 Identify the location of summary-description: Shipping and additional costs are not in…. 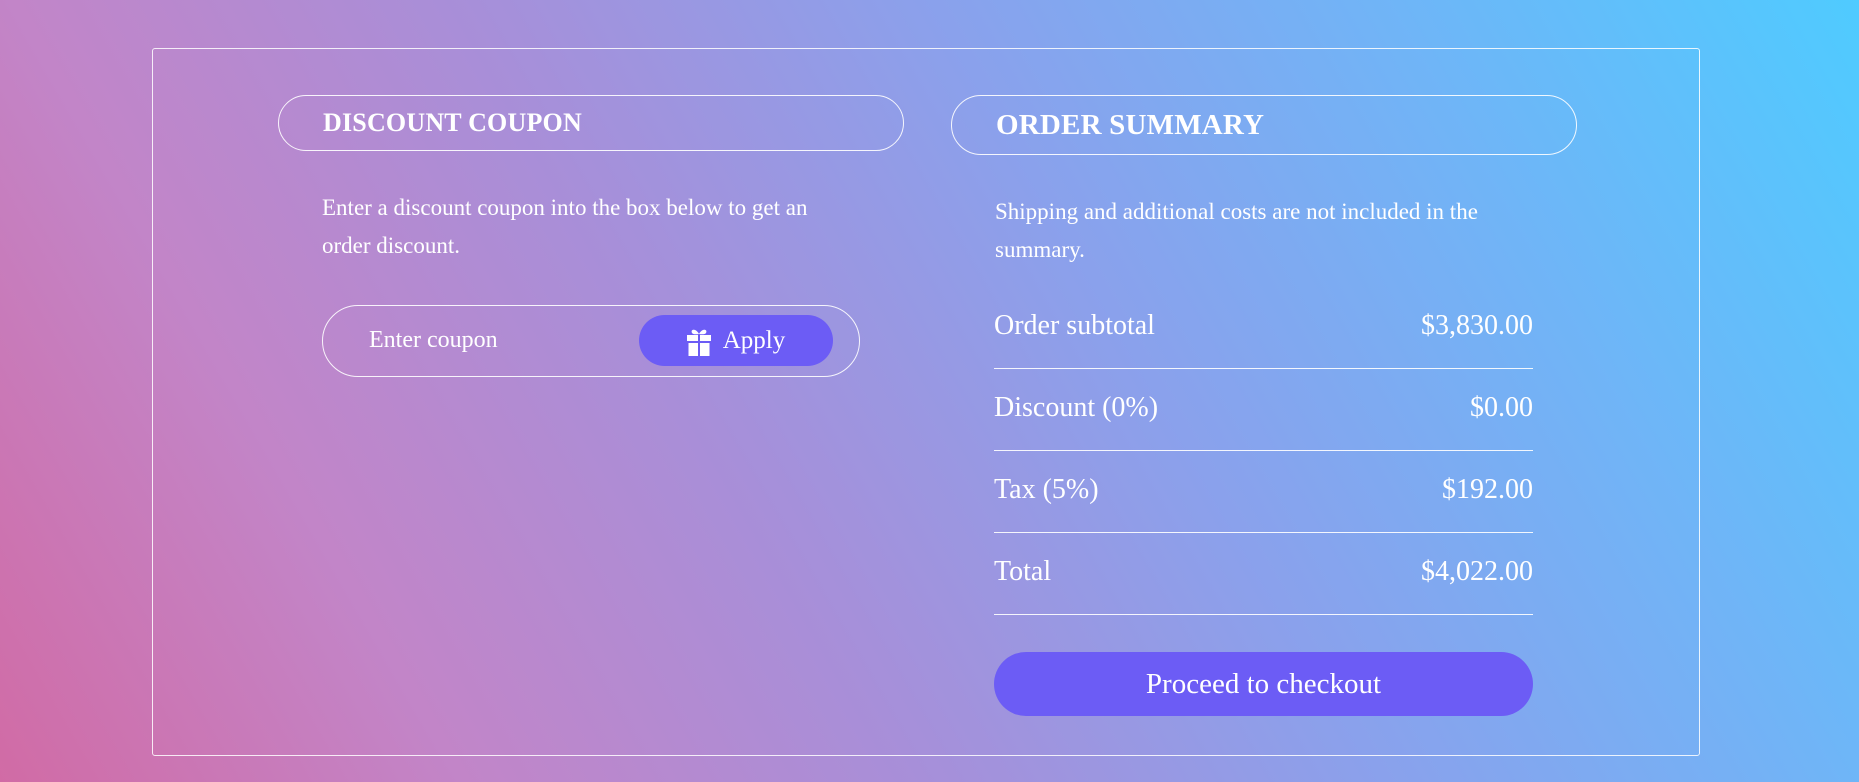
(1236, 230).